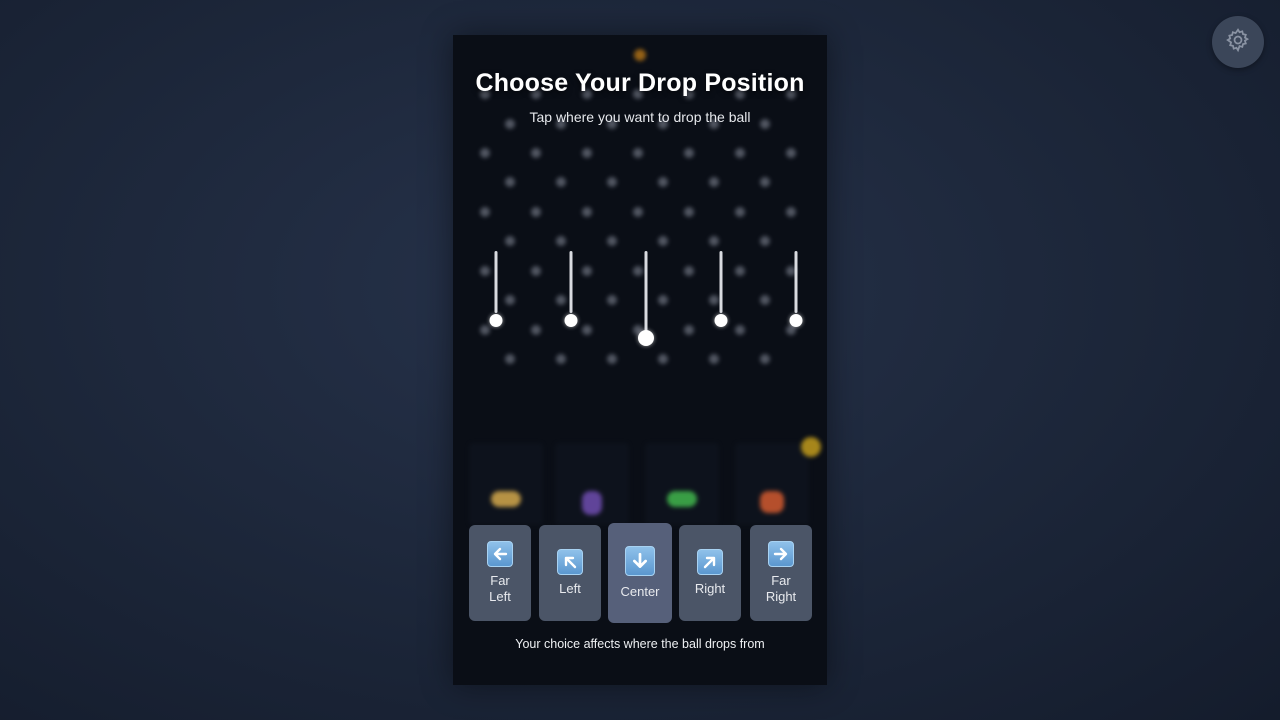 This screenshot has height=720, width=1280. What do you see at coordinates (640, 561) in the screenshot?
I see `arrow-down-icon` at bounding box center [640, 561].